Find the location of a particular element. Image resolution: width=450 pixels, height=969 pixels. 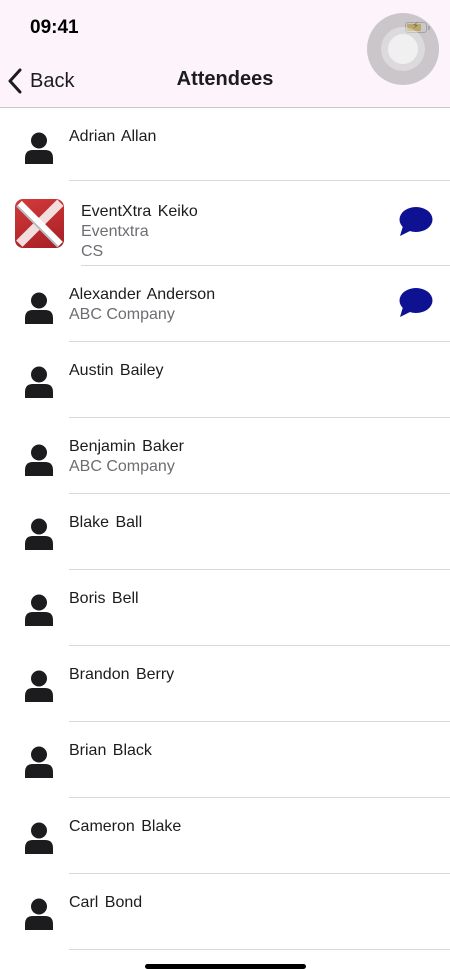

attendee-row: Adrian Allan is located at coordinates (225, 144).